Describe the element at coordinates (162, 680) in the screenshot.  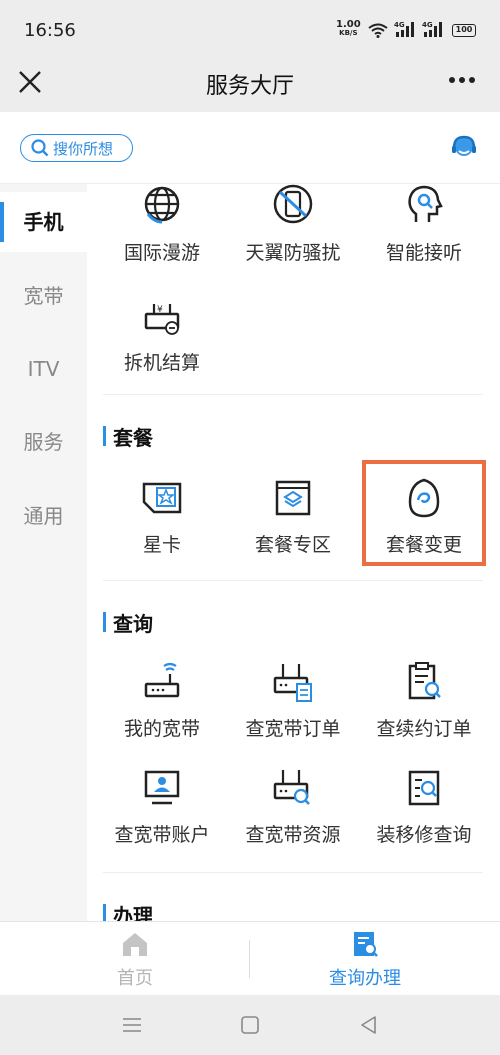
I see `router-wifi-icon` at that location.